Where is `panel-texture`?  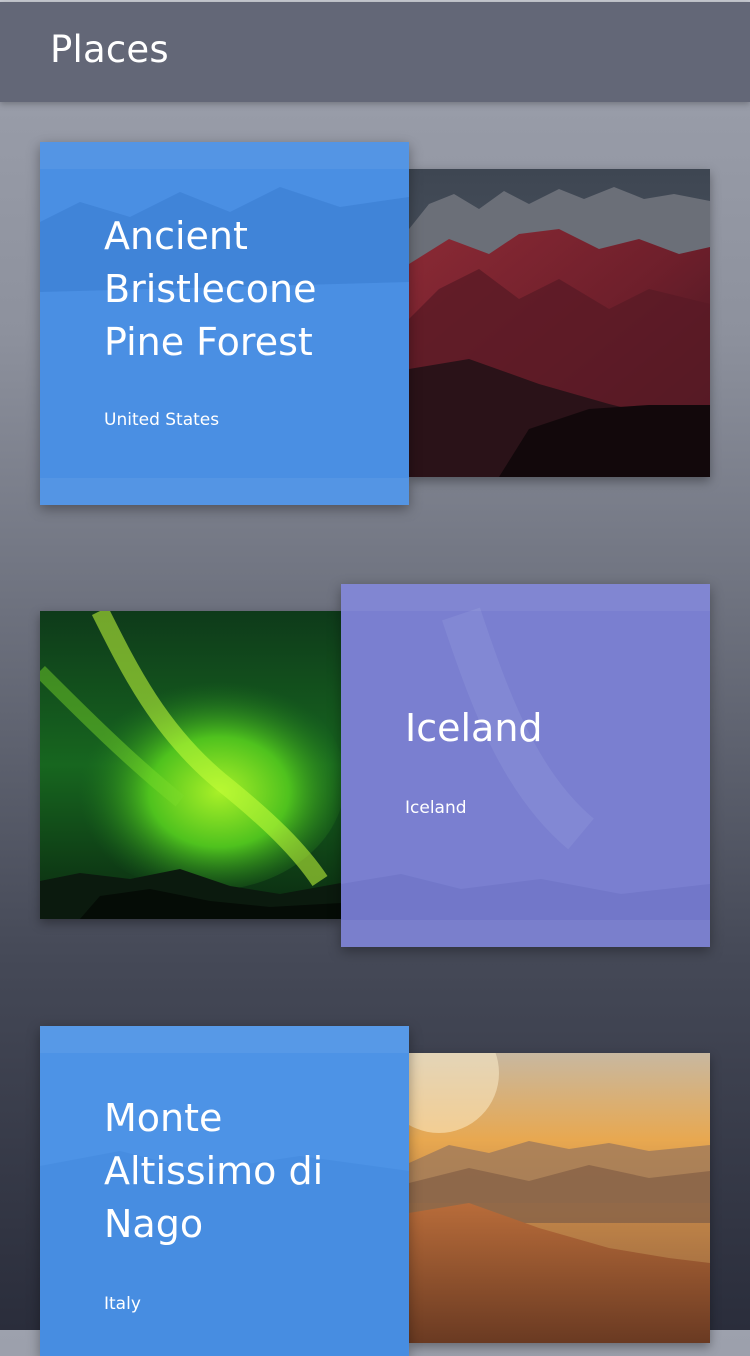 panel-texture is located at coordinates (525, 777).